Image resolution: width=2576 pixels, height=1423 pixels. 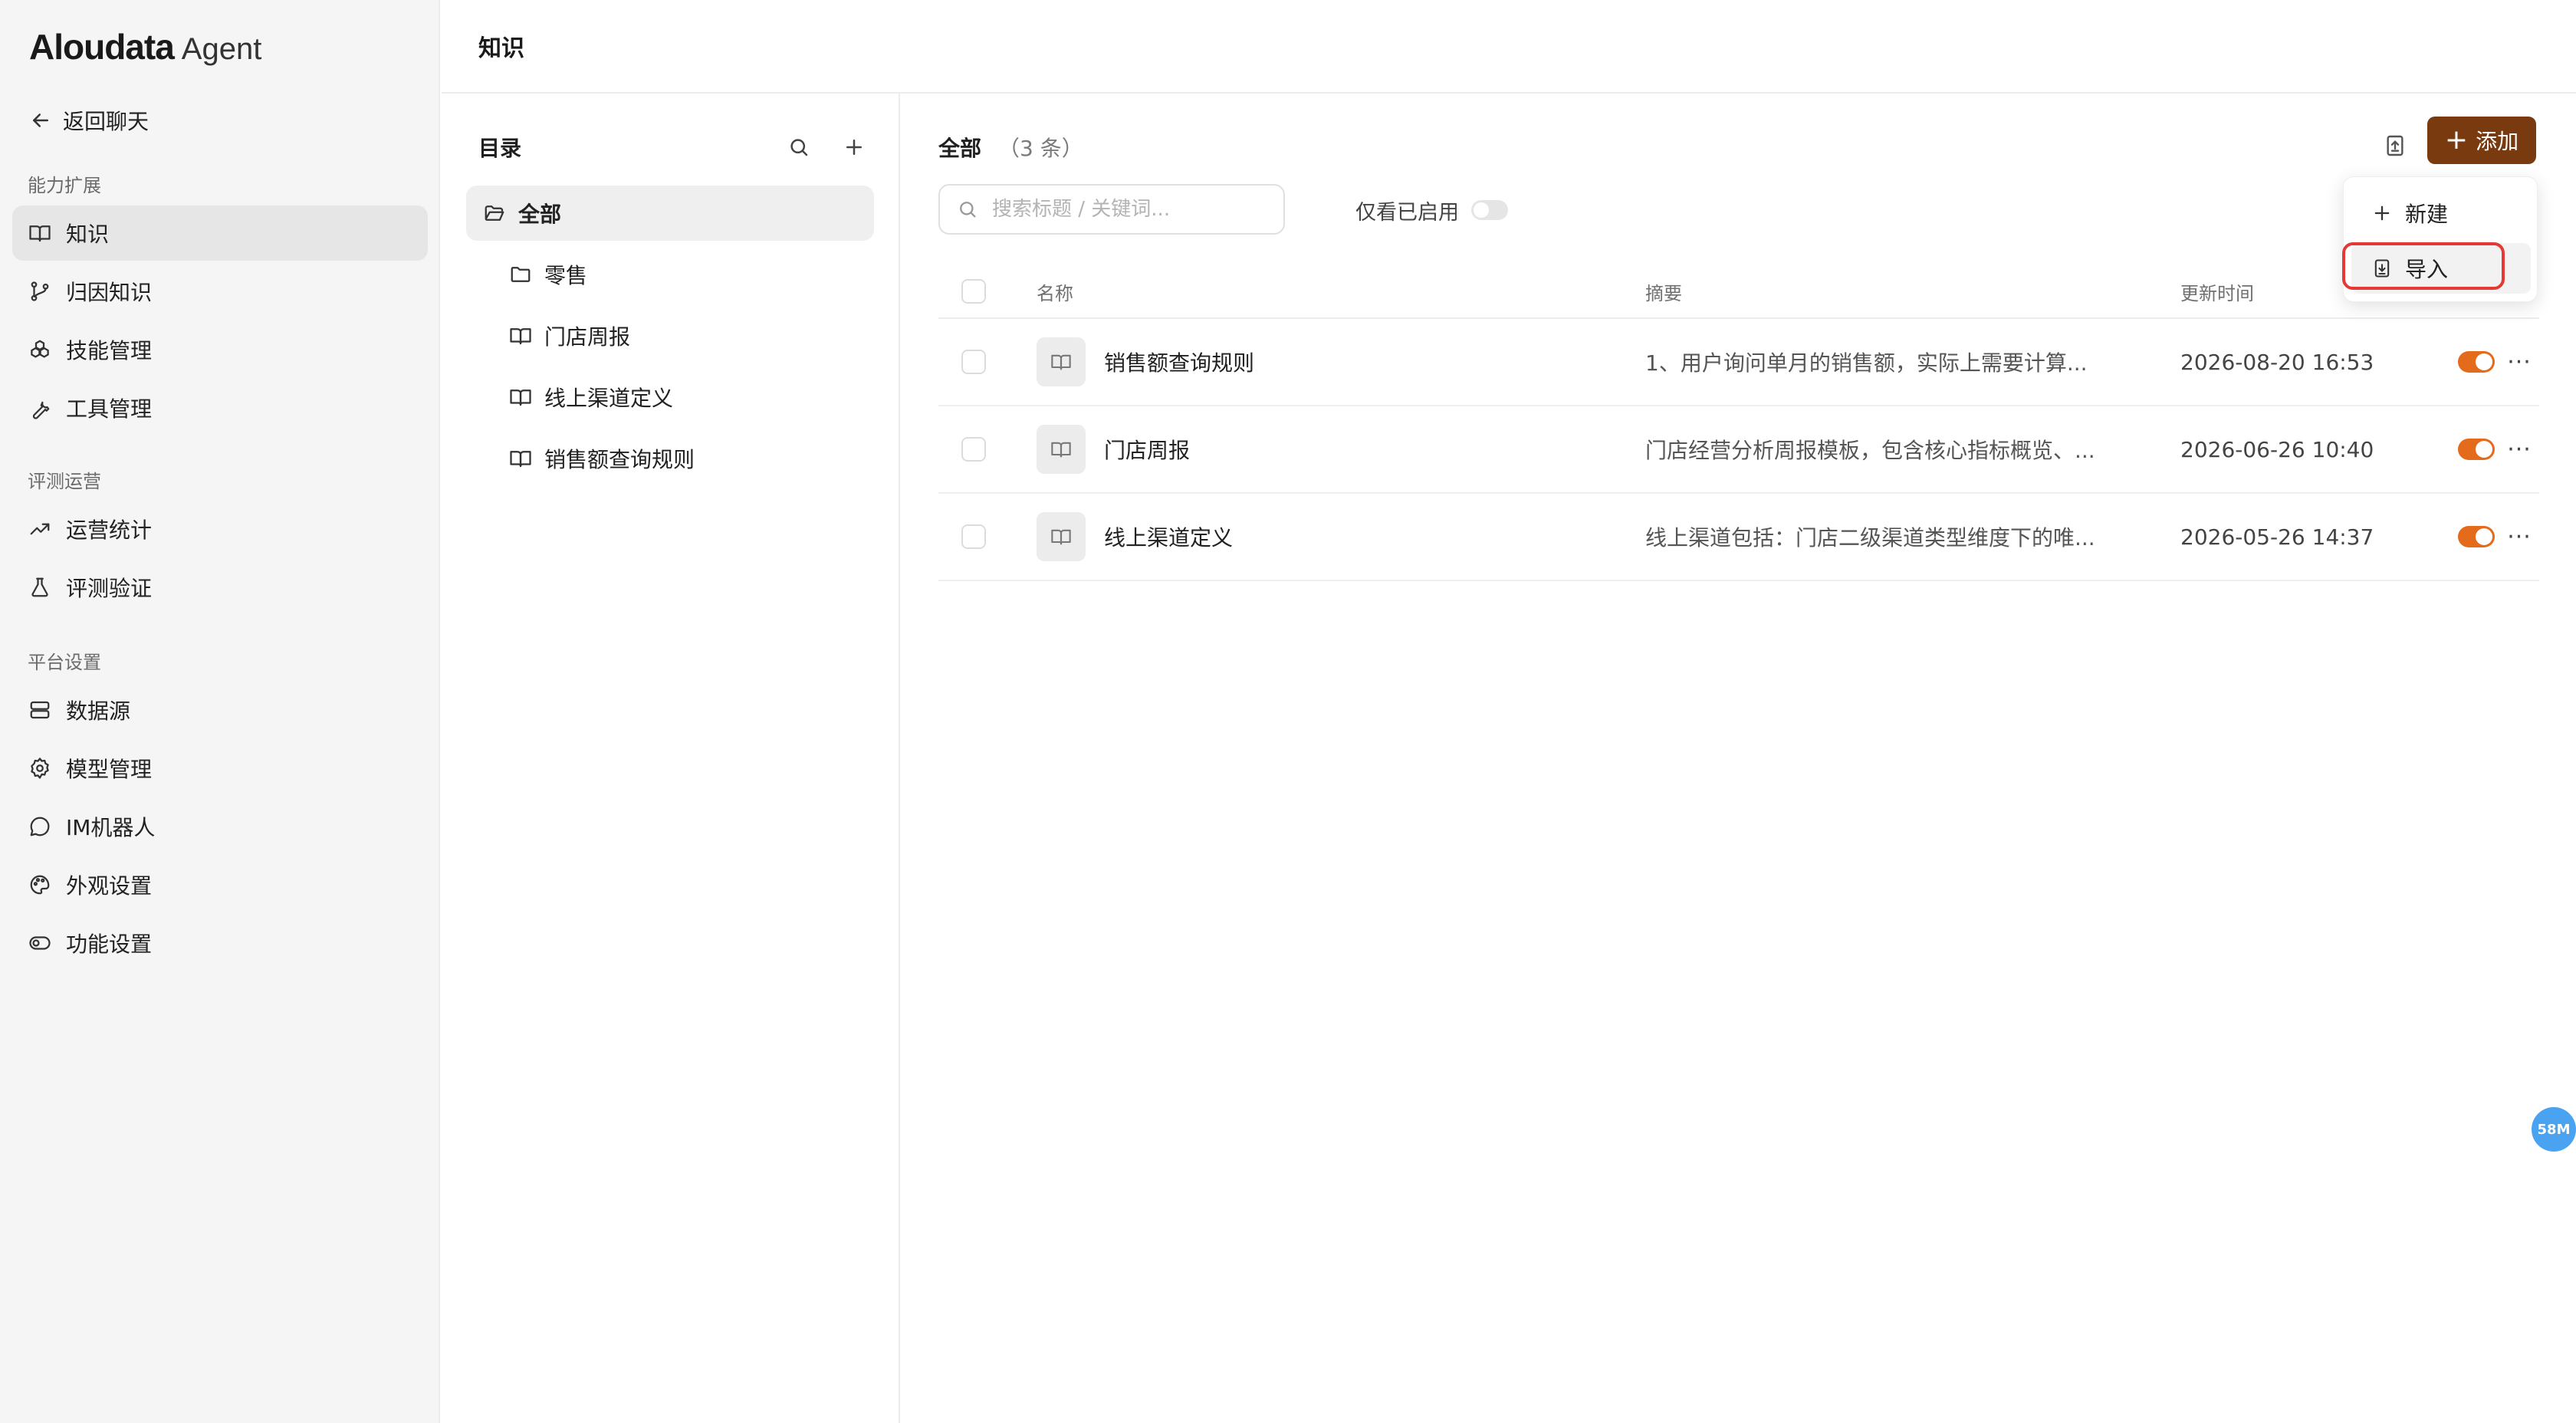 I want to click on sidebar-item-label: 评测验证, so click(x=110, y=588).